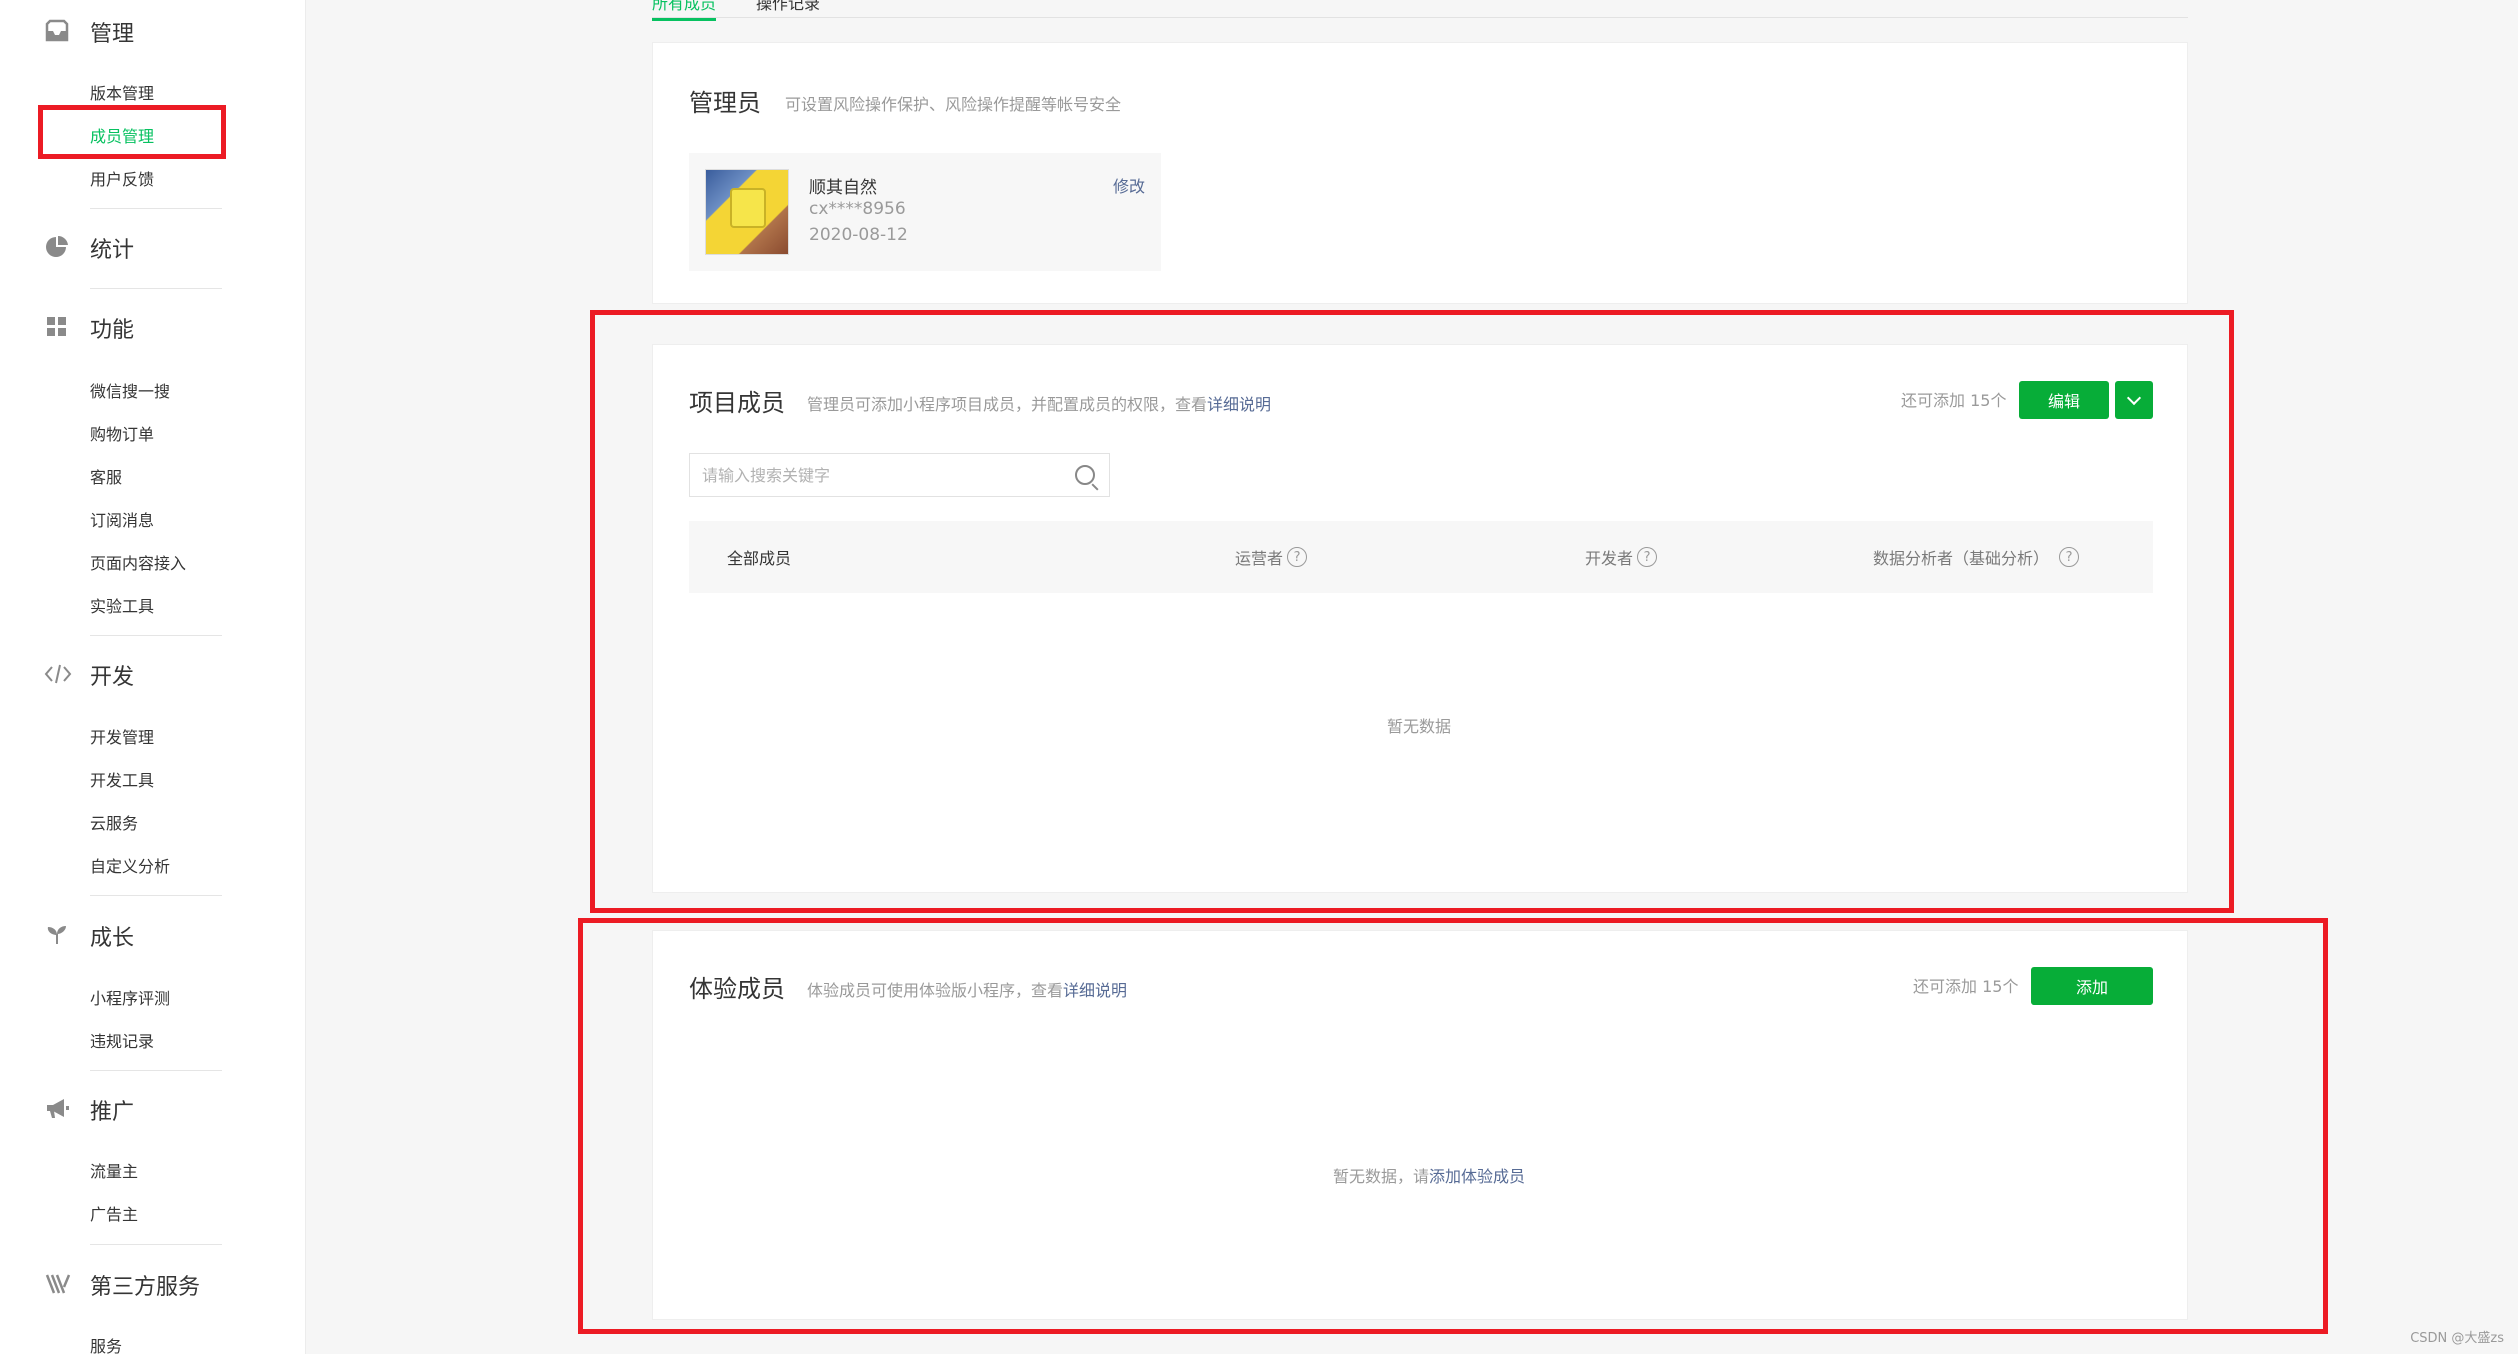 This screenshot has width=2518, height=1354. What do you see at coordinates (58, 32) in the screenshot?
I see `inbox-icon` at bounding box center [58, 32].